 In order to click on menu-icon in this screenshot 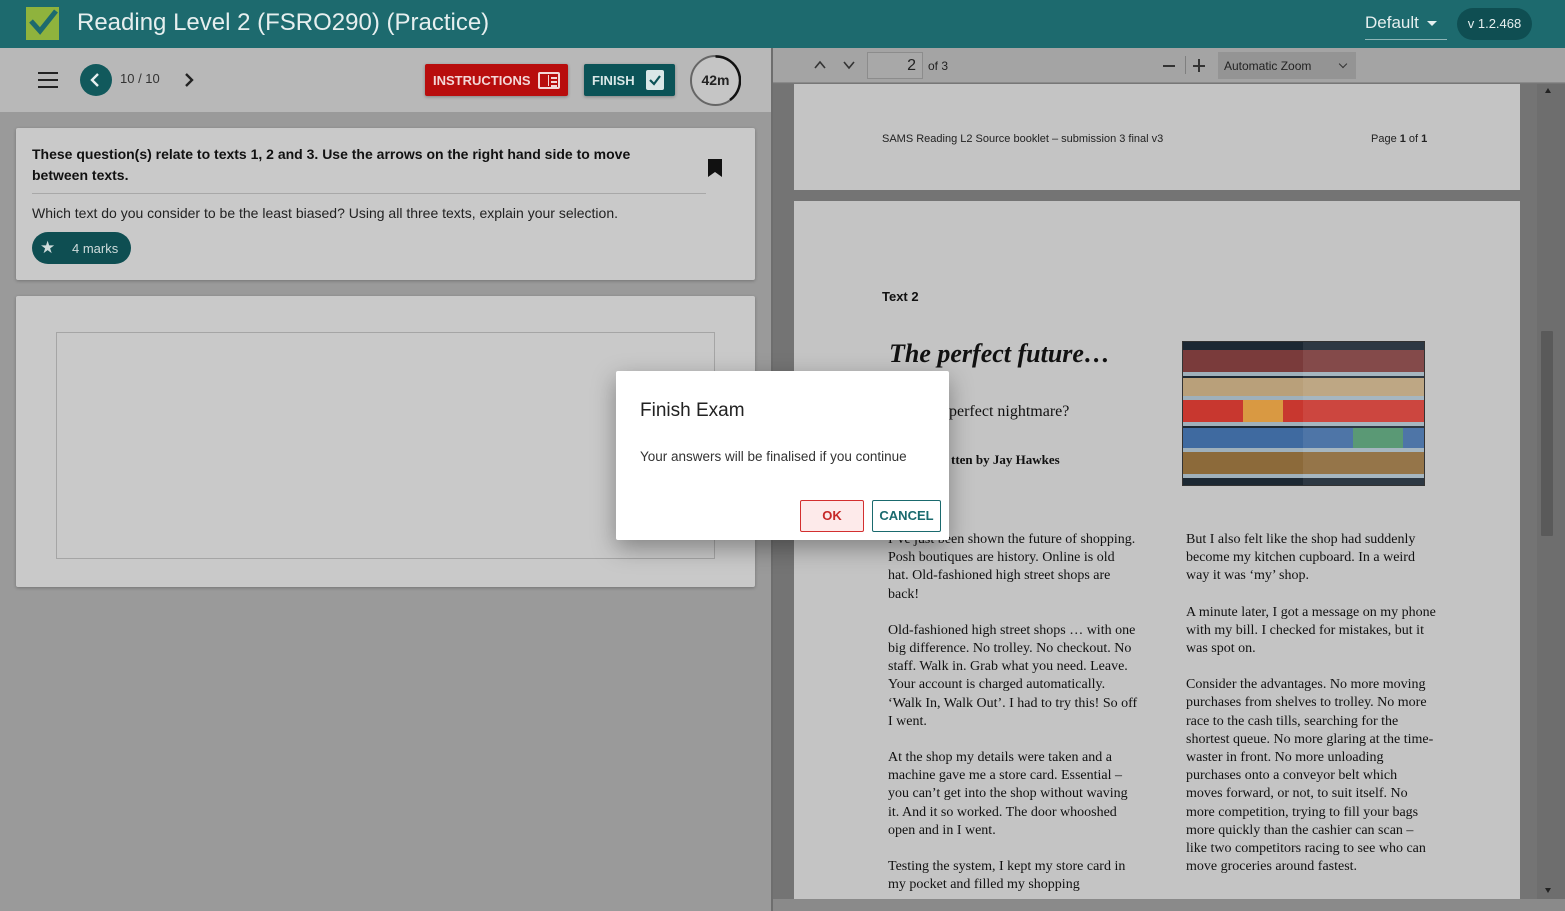, I will do `click(48, 80)`.